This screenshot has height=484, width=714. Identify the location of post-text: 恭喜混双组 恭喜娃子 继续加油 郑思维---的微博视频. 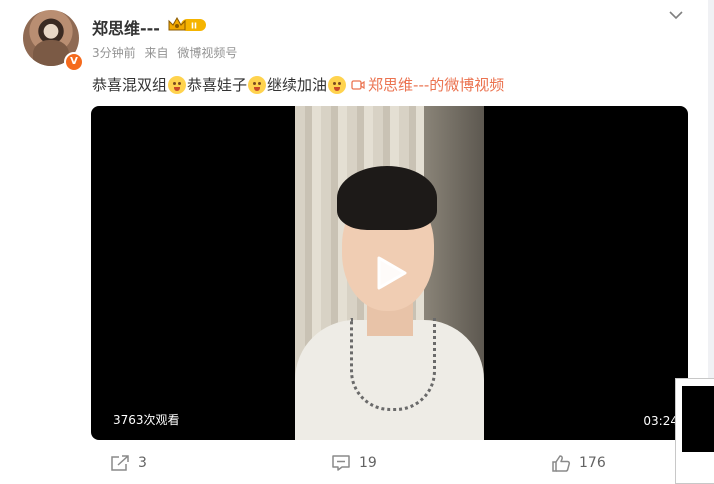
(298, 84).